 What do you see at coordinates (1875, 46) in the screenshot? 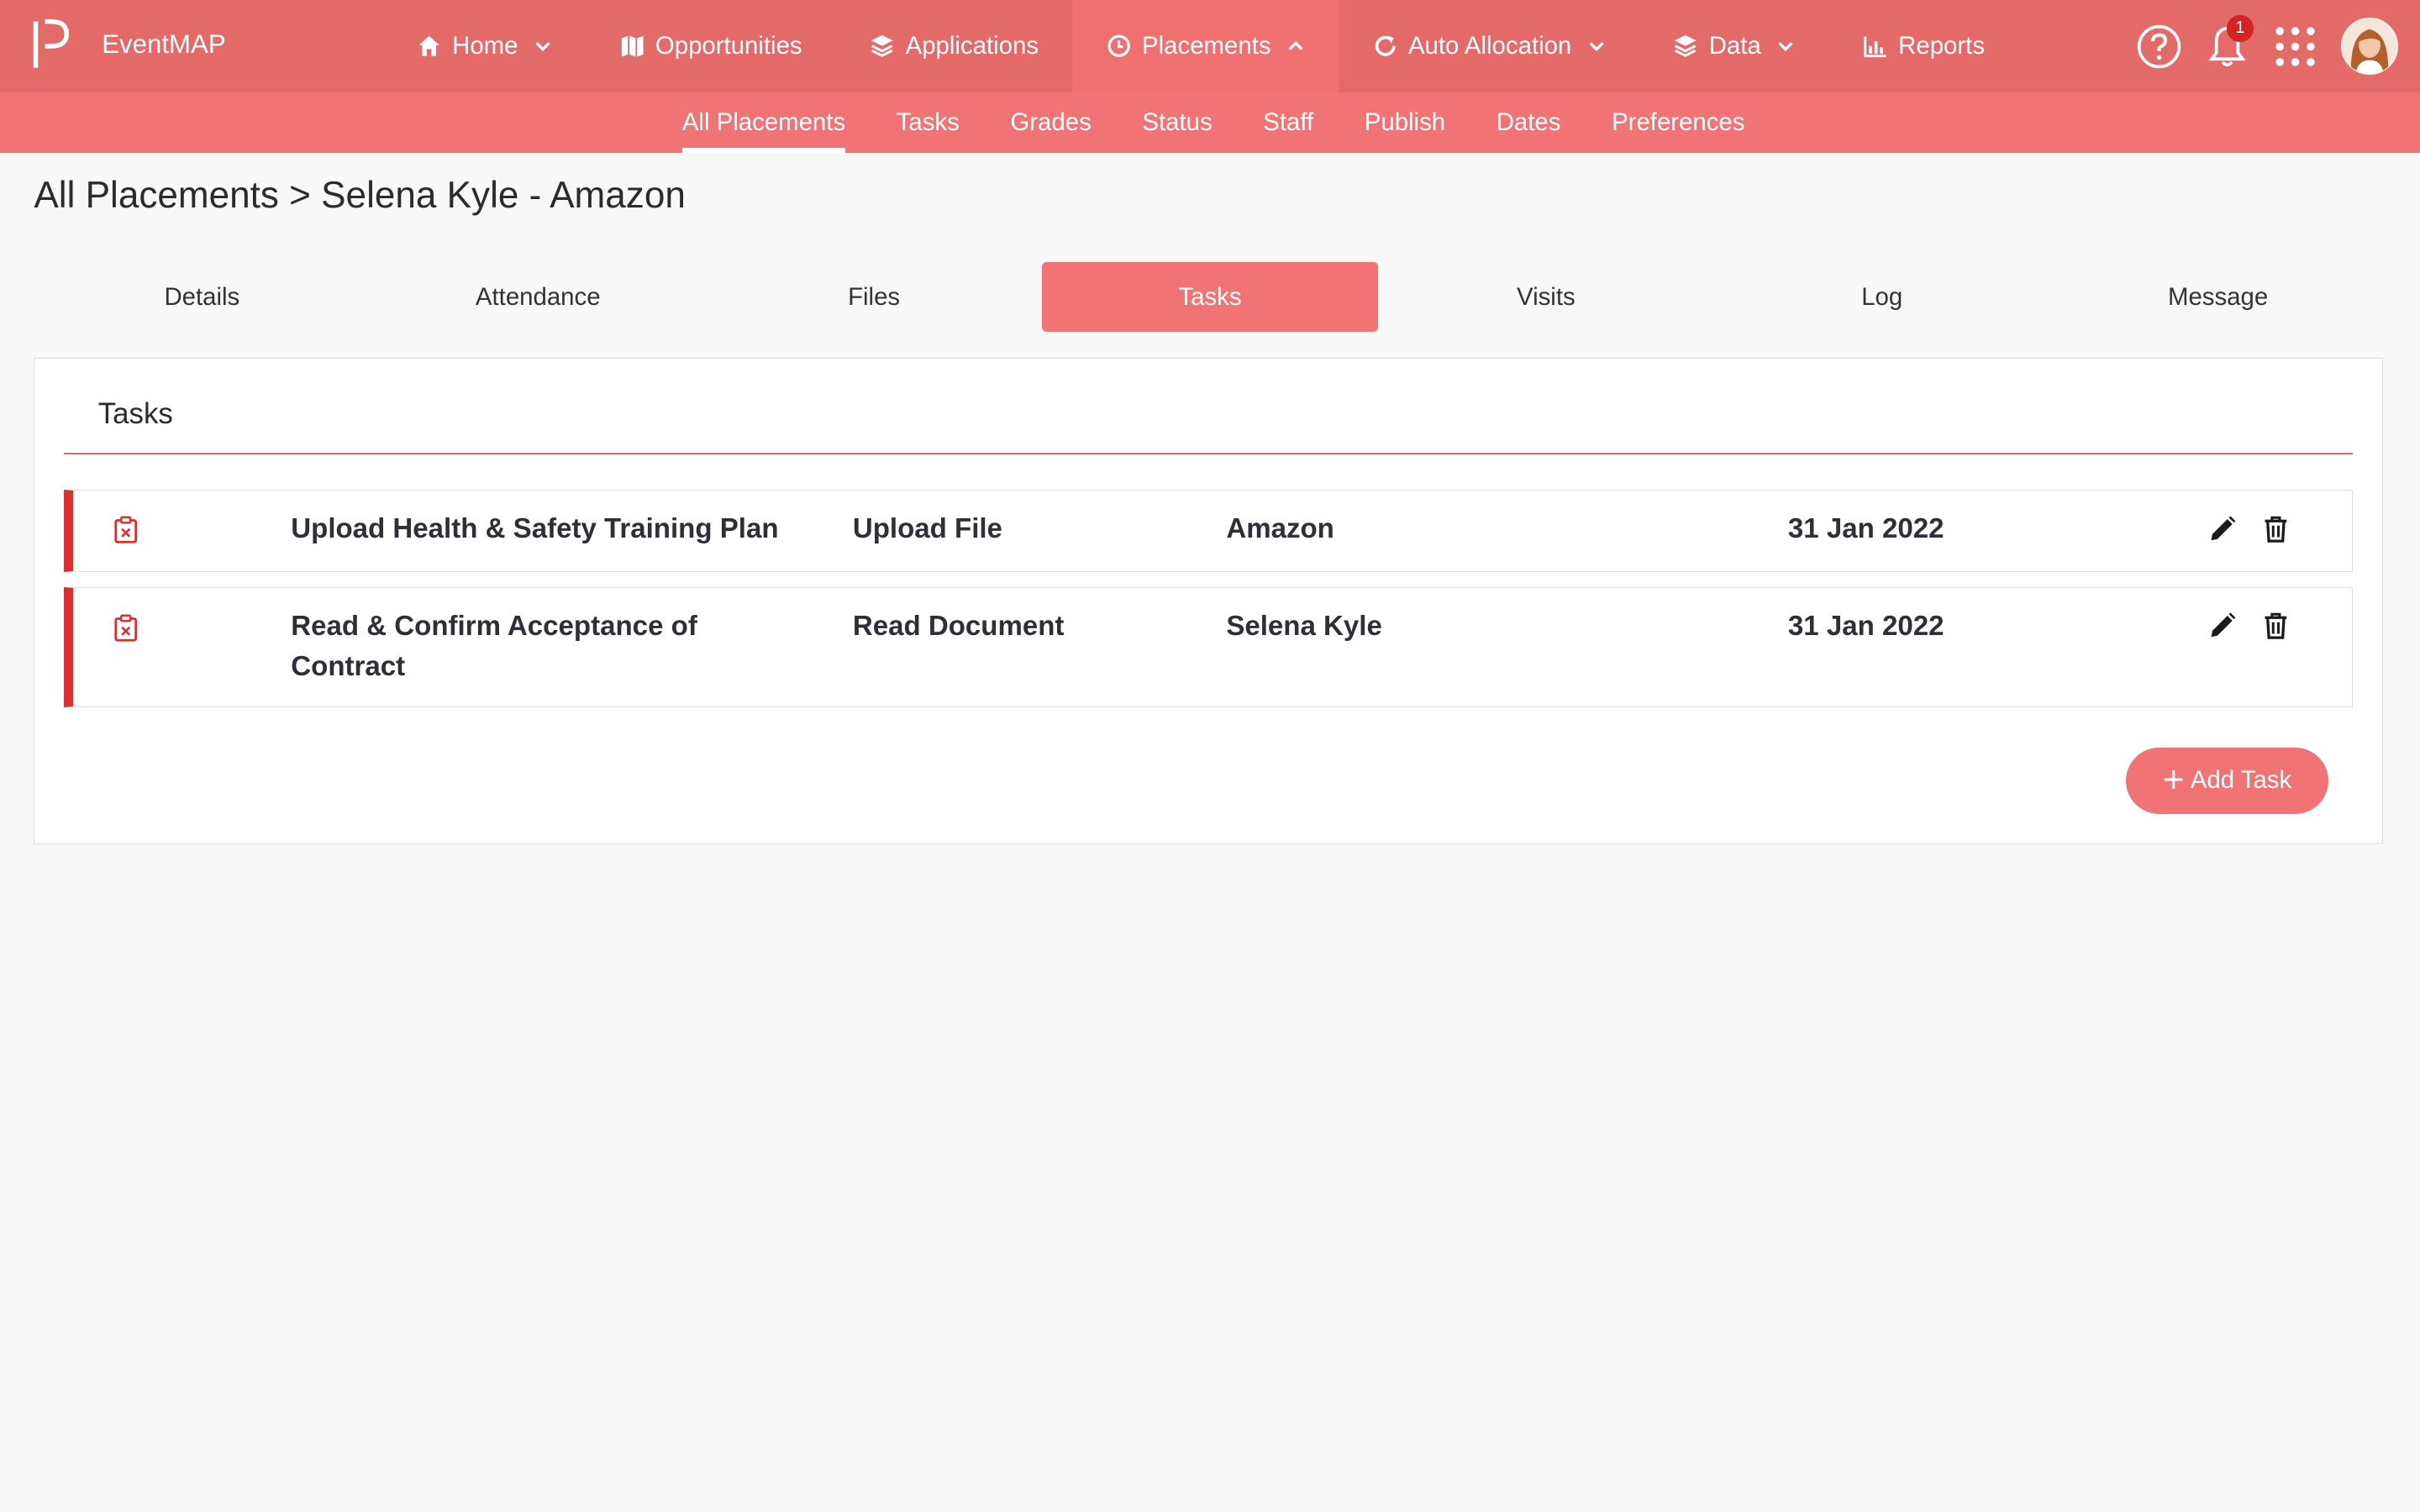
I see `bar-chart-icon` at bounding box center [1875, 46].